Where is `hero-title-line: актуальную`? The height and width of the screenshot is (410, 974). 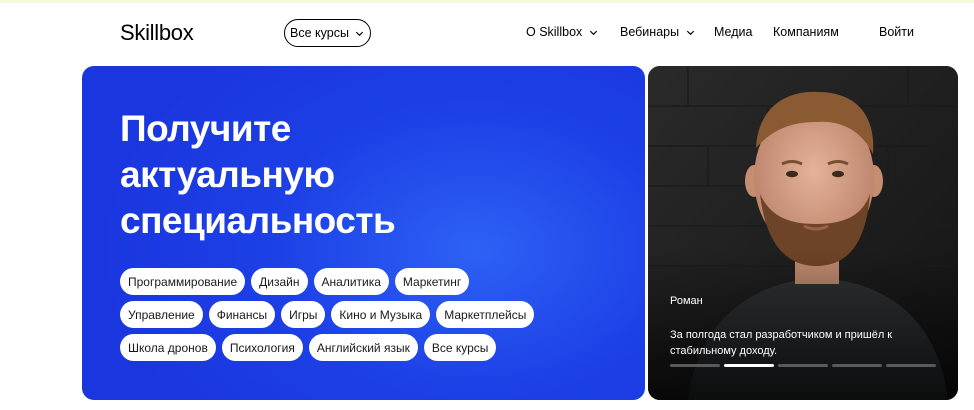 hero-title-line: актуальную is located at coordinates (227, 174).